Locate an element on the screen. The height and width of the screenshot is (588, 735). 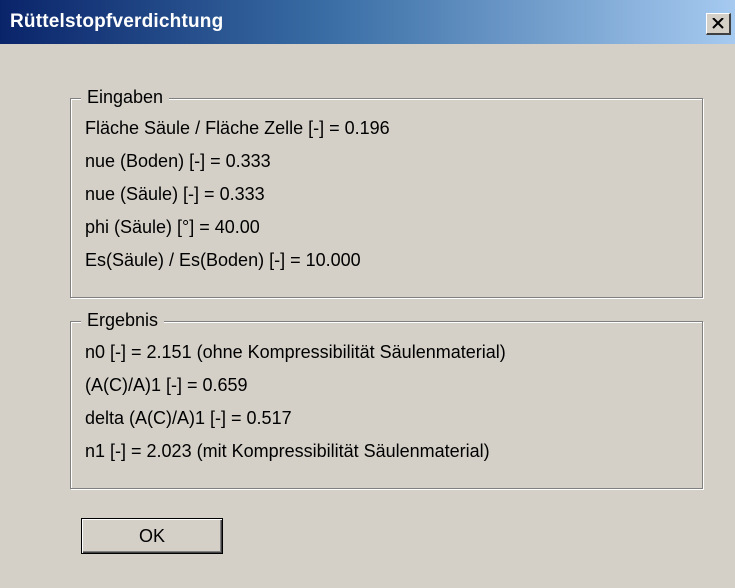
input-modulus-ratio: Es(Säule) / Es(Boden) [-] = 10.000 is located at coordinates (223, 260).